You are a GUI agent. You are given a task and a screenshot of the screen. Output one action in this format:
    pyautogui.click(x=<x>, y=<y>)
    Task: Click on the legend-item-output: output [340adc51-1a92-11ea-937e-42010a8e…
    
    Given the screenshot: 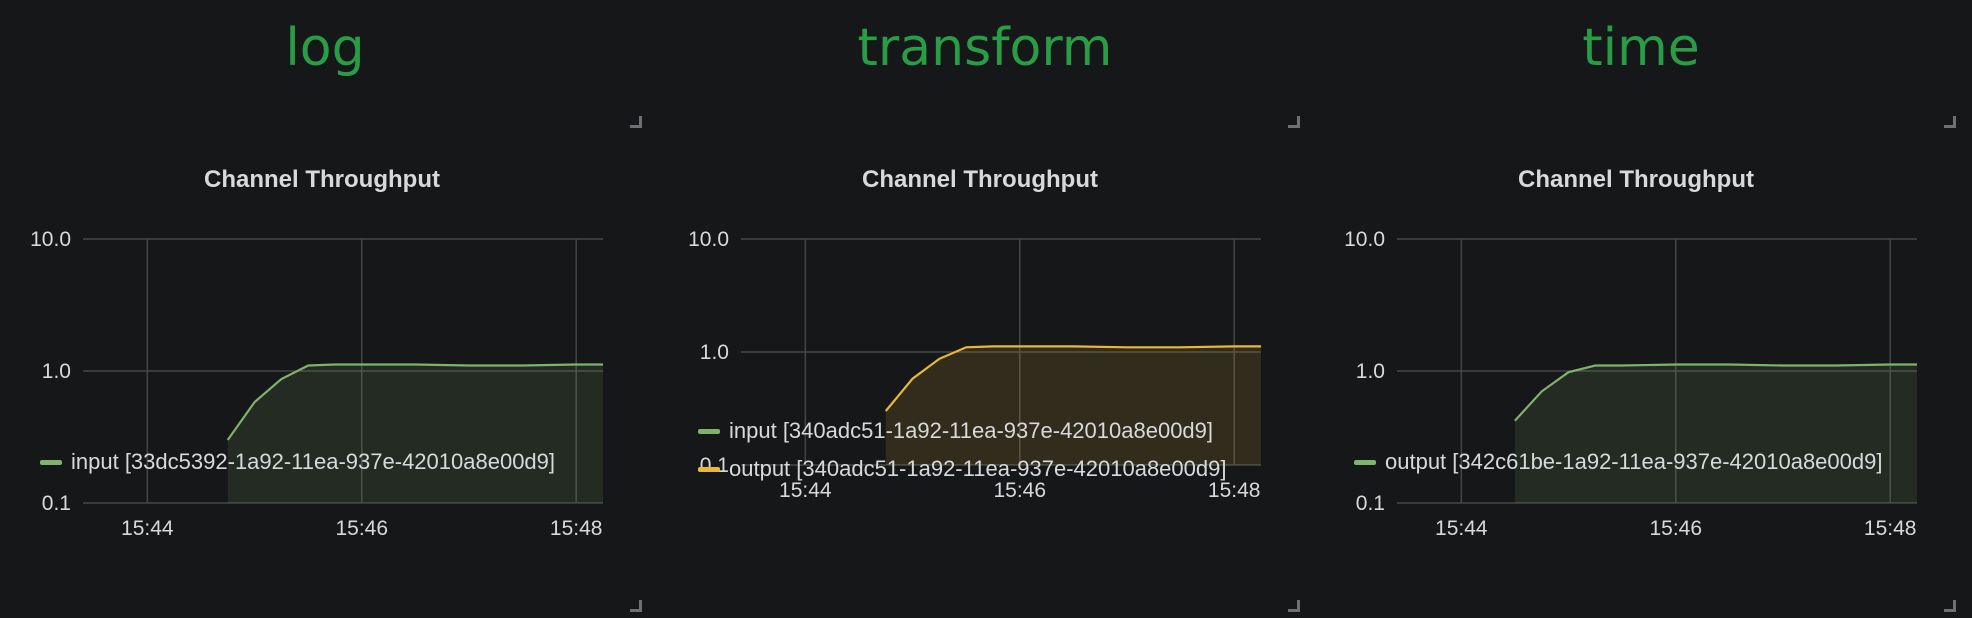 What is the action you would take?
    pyautogui.click(x=962, y=469)
    